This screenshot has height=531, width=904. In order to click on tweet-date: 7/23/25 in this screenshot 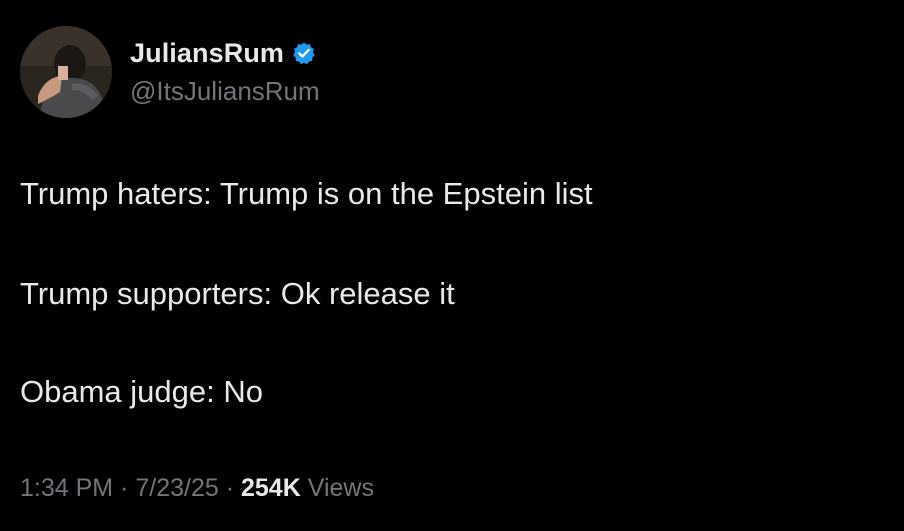, I will do `click(176, 488)`.